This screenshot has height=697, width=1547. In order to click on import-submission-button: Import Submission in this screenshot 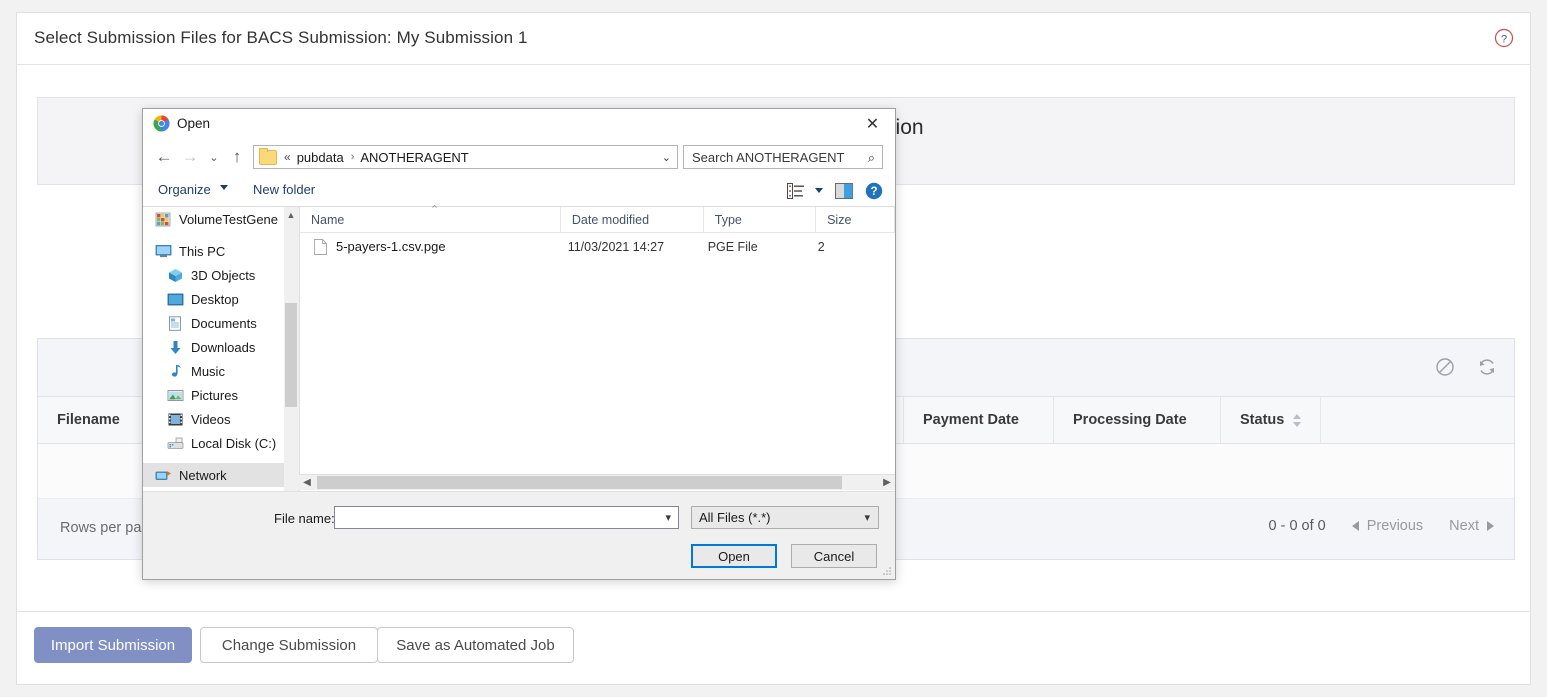, I will do `click(113, 645)`.